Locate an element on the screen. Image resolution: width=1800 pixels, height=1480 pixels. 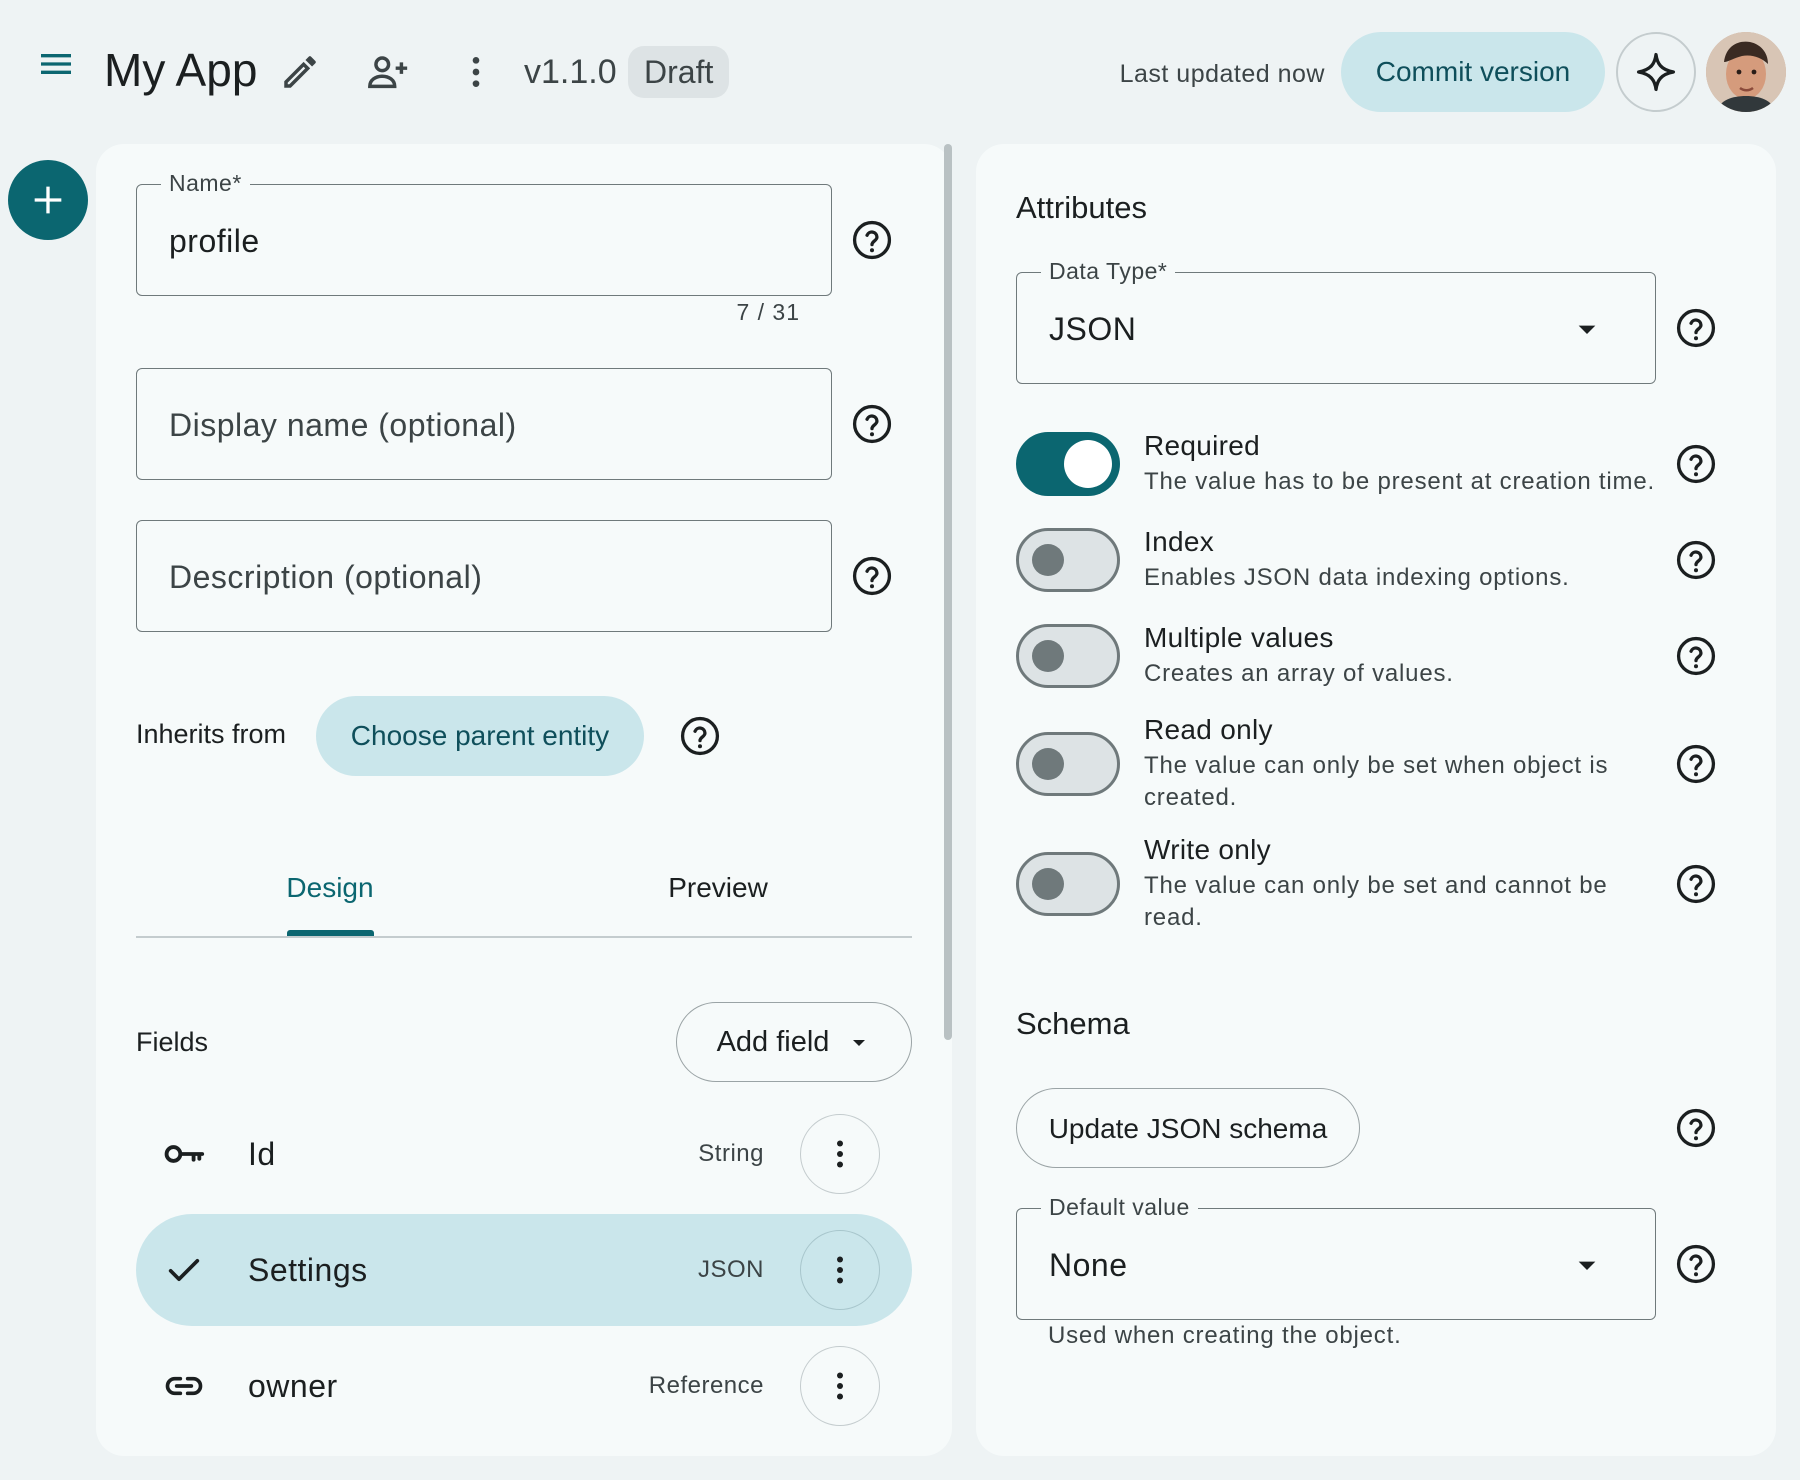
display-name-field: Display name (optional) is located at coordinates (484, 424).